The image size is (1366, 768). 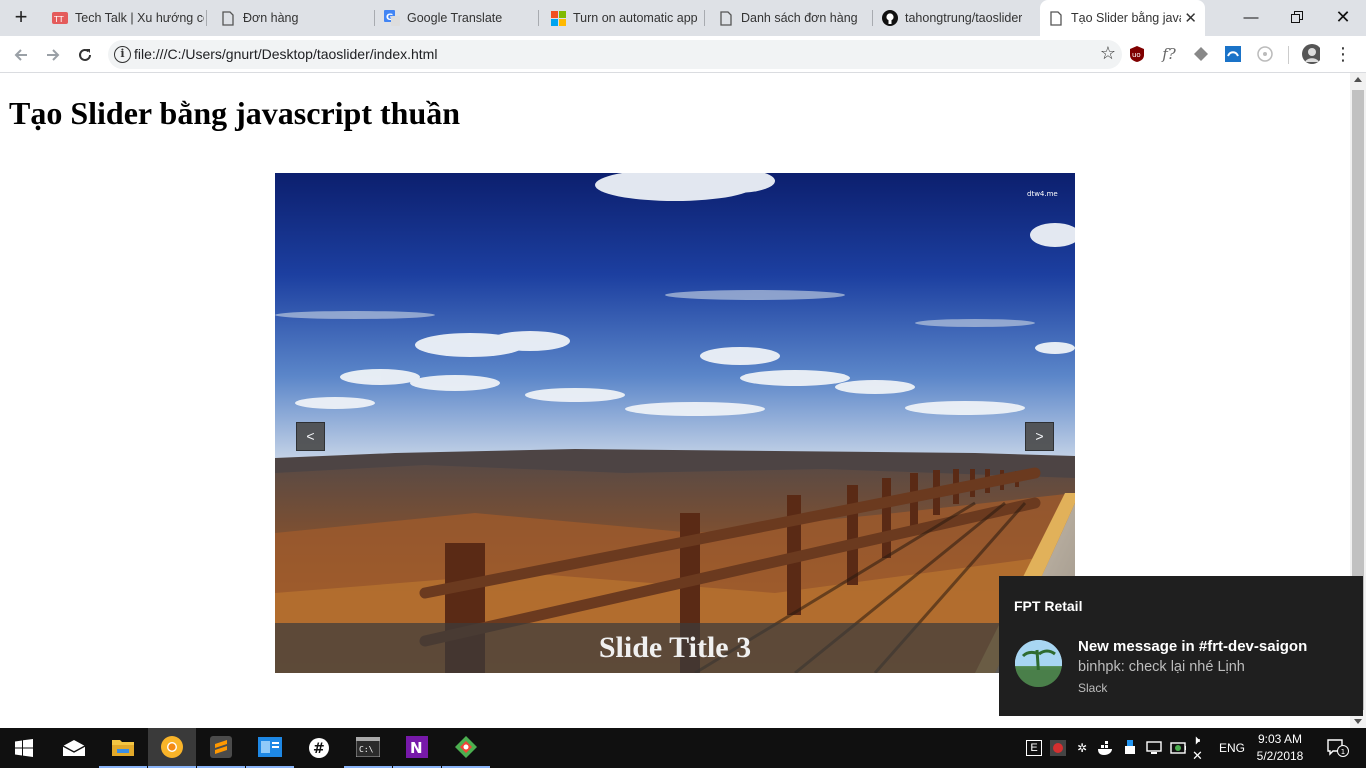 What do you see at coordinates (1201, 54) in the screenshot?
I see `puzzle-extension-icon` at bounding box center [1201, 54].